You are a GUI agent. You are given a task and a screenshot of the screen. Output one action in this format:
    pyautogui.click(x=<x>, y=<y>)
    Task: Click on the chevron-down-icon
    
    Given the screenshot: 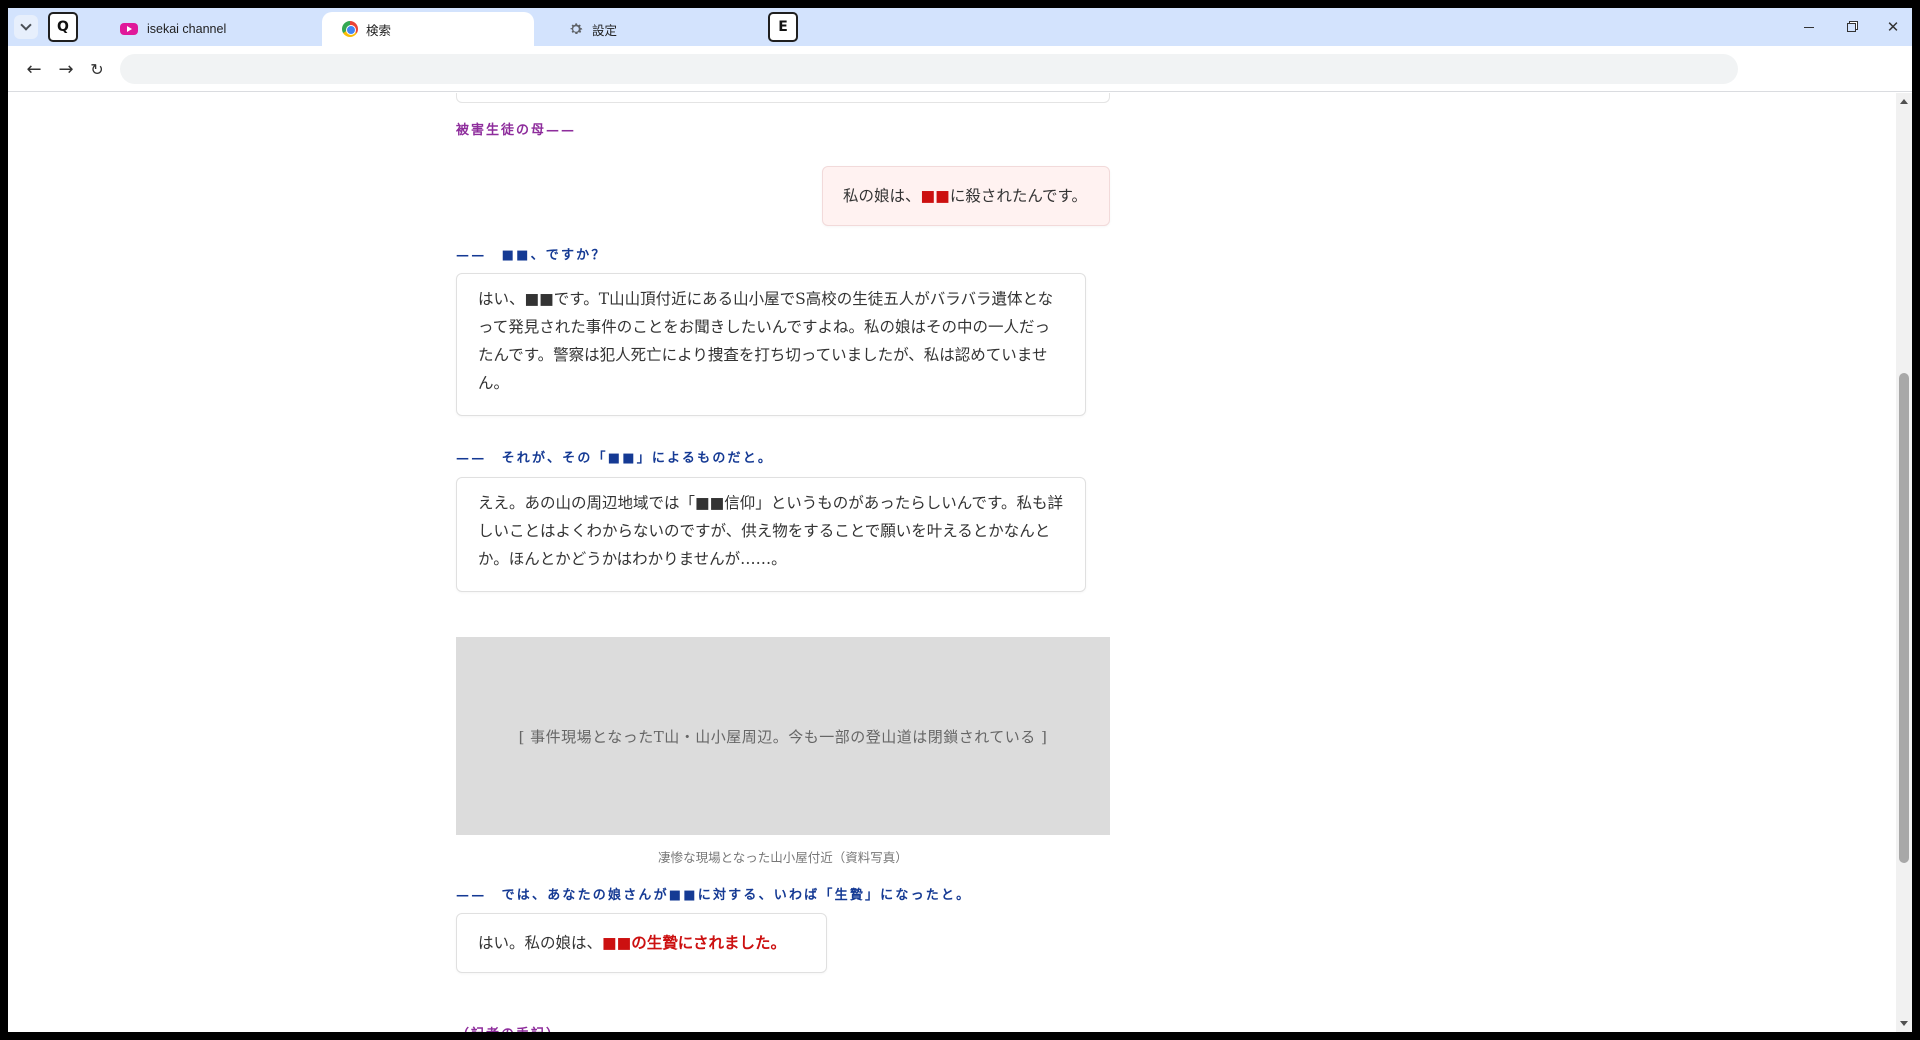 What is the action you would take?
    pyautogui.click(x=26, y=25)
    